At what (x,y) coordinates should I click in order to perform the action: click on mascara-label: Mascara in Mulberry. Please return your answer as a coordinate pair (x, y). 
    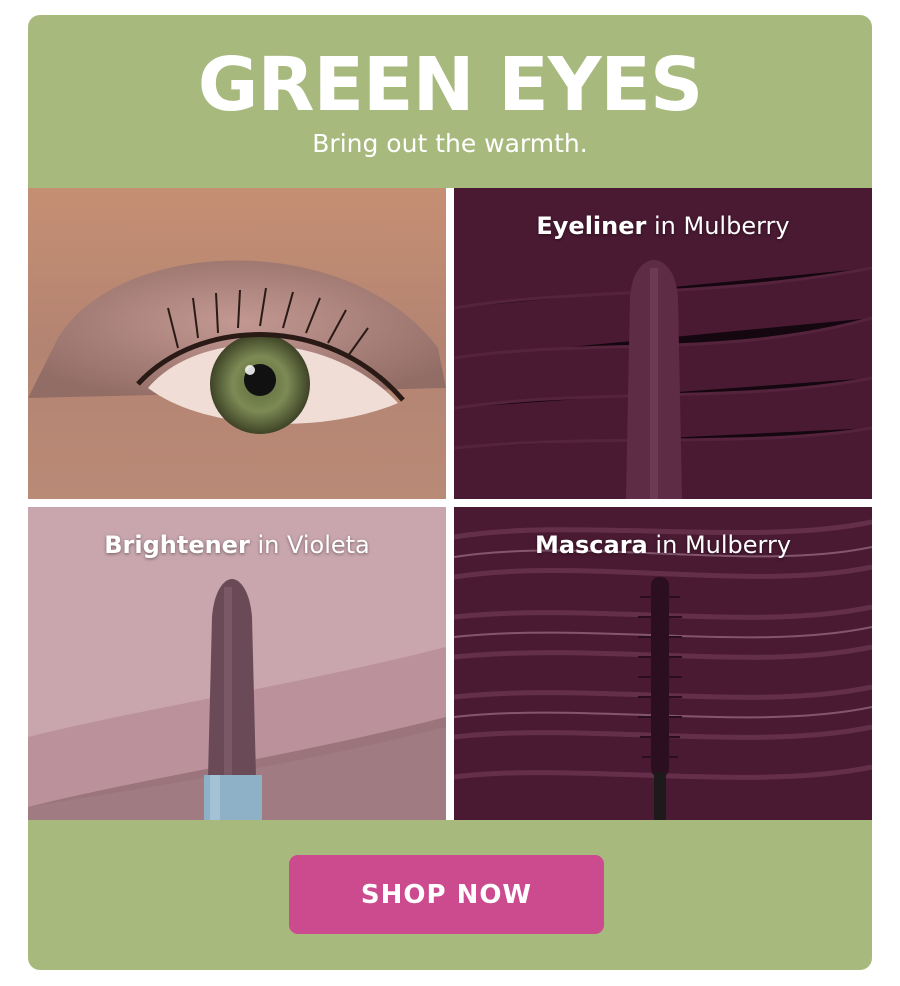
    Looking at the image, I should click on (663, 545).